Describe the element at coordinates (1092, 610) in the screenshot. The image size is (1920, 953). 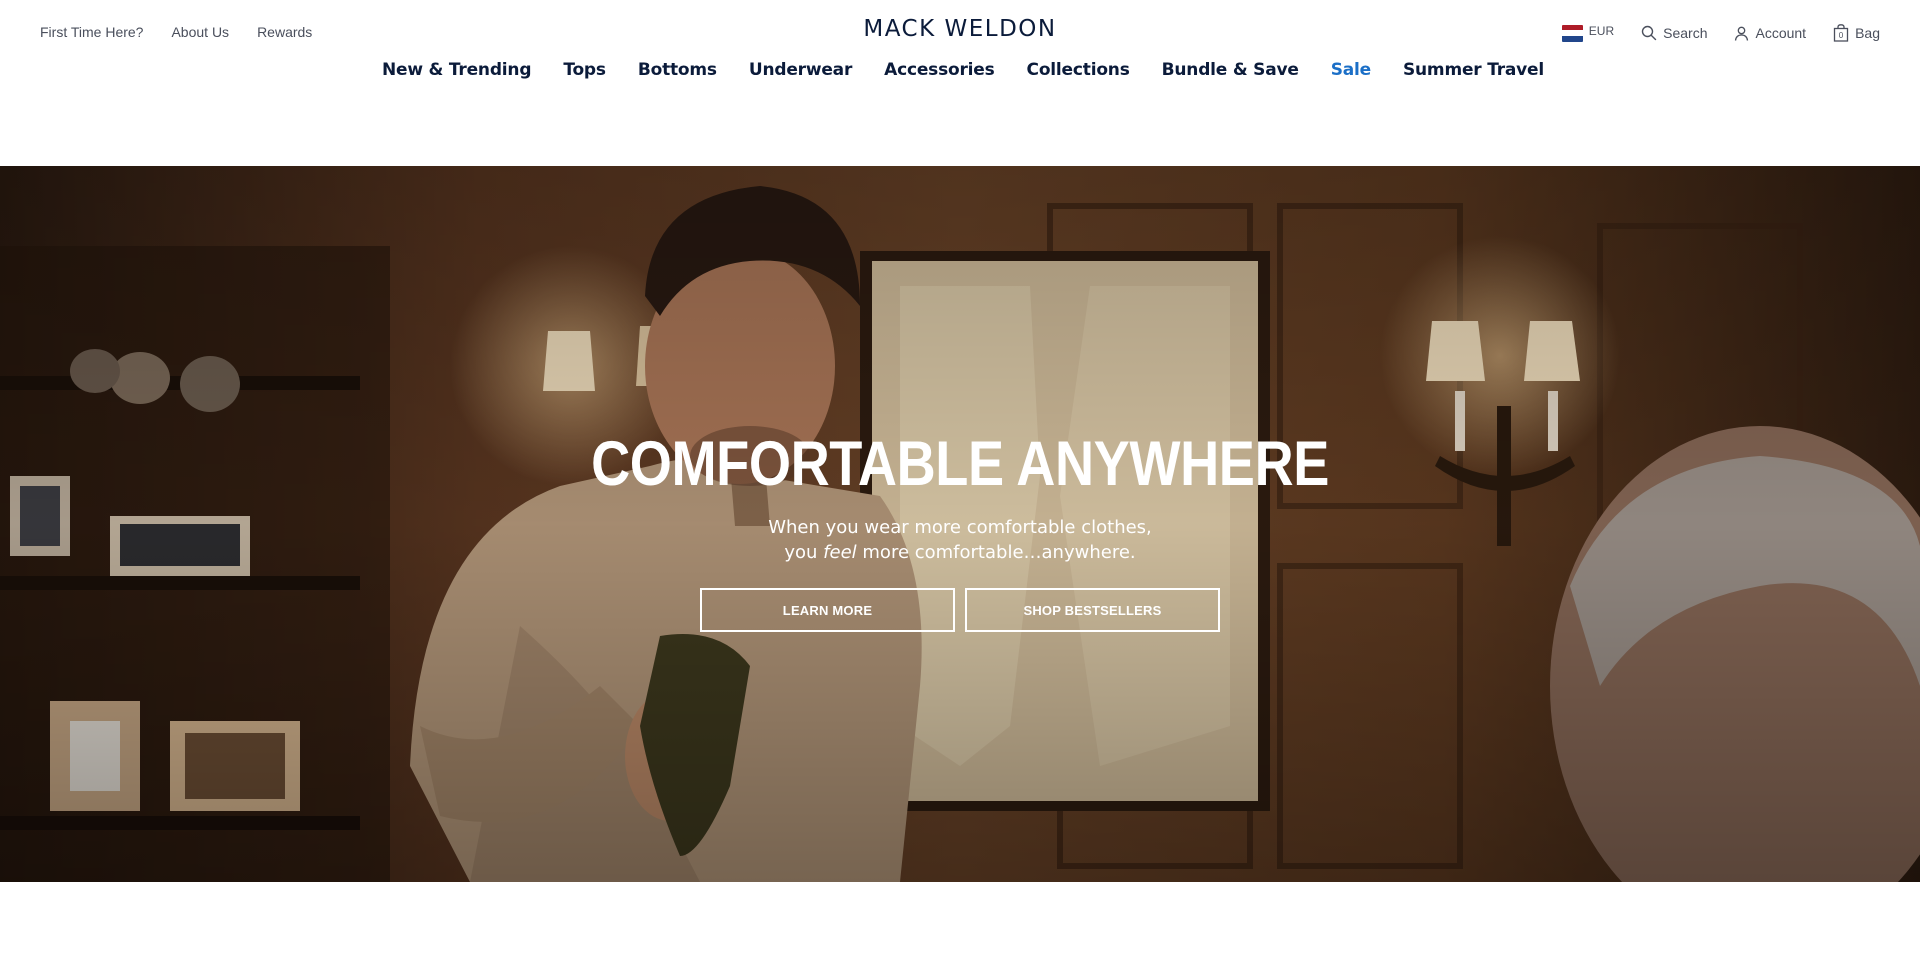
I see `shop-bestsellers-button: SHOP BESTSELLERS` at that location.